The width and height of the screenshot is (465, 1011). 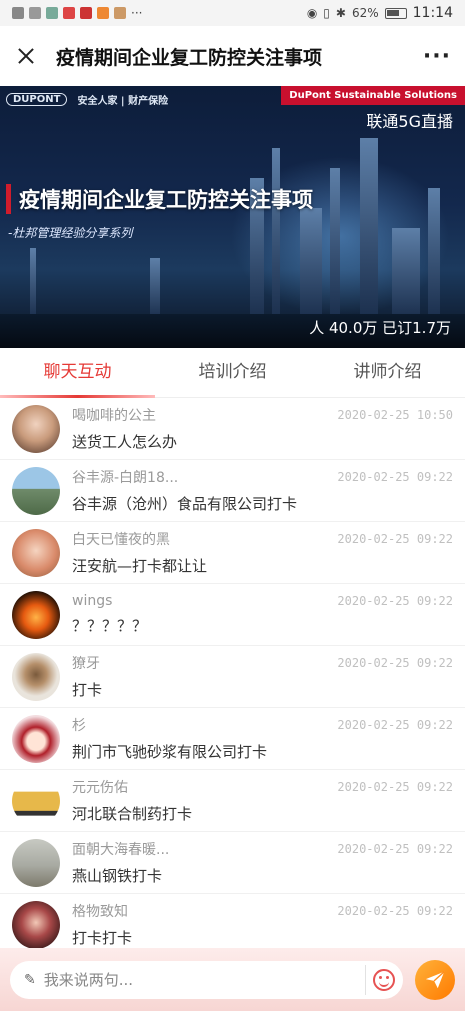 What do you see at coordinates (37, 99) in the screenshot?
I see `dupont-logo: DUPONT` at bounding box center [37, 99].